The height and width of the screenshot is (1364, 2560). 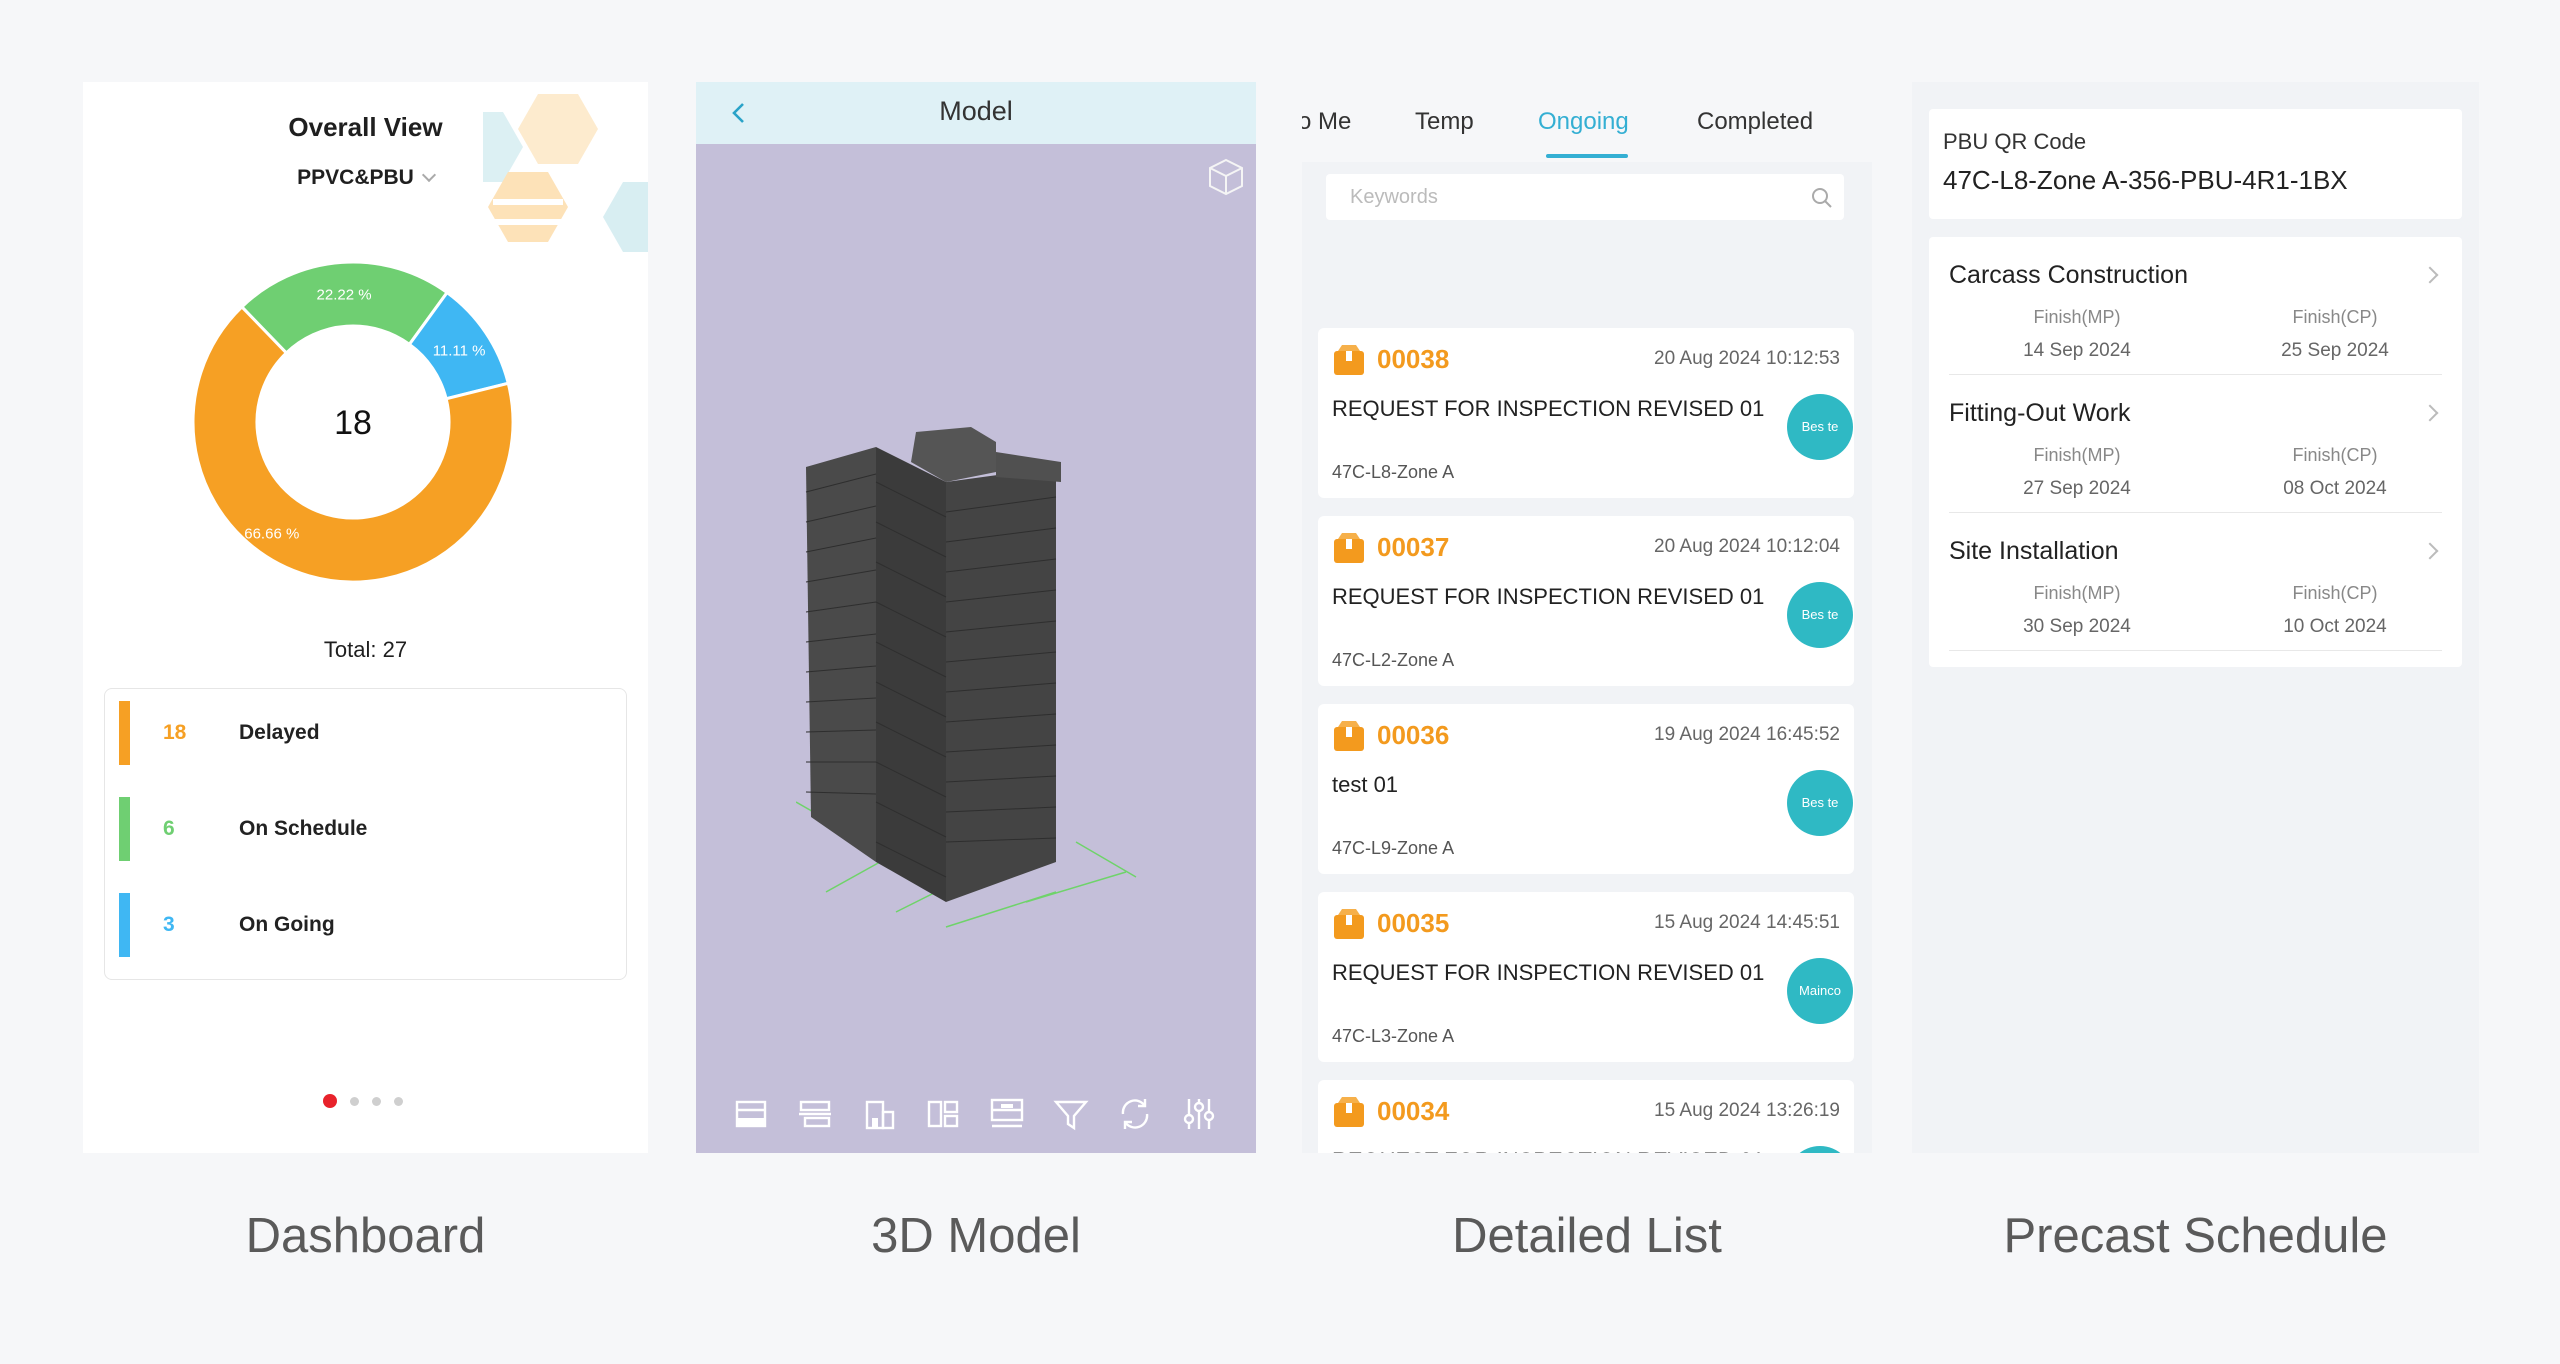 What do you see at coordinates (943, 1114) in the screenshot?
I see `split-view-icon` at bounding box center [943, 1114].